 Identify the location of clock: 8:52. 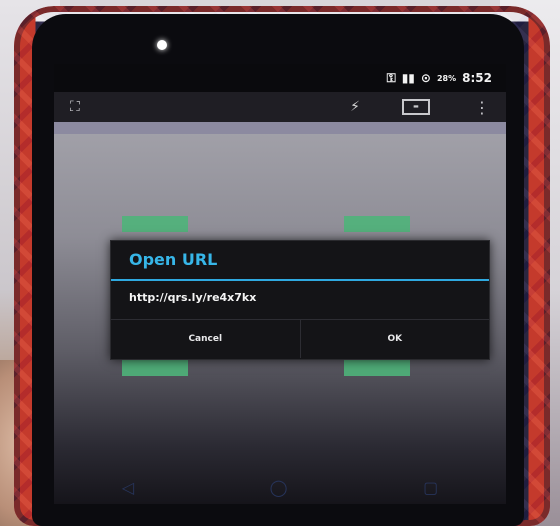
(477, 78).